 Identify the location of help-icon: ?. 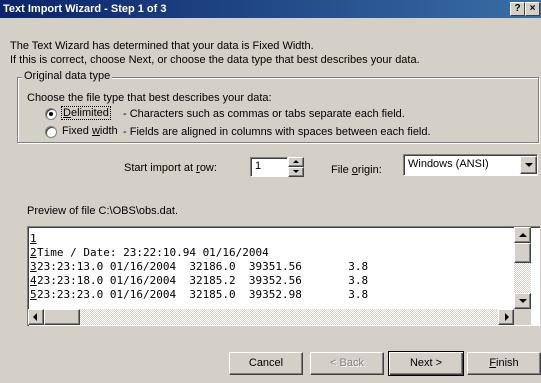
(517, 8).